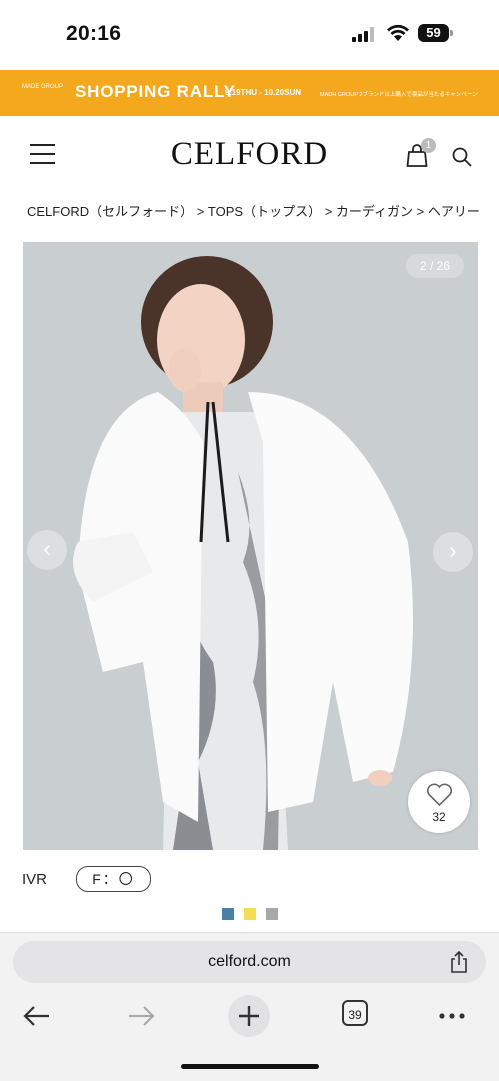 The height and width of the screenshot is (1081, 499). I want to click on color-swatch-gray, so click(272, 914).